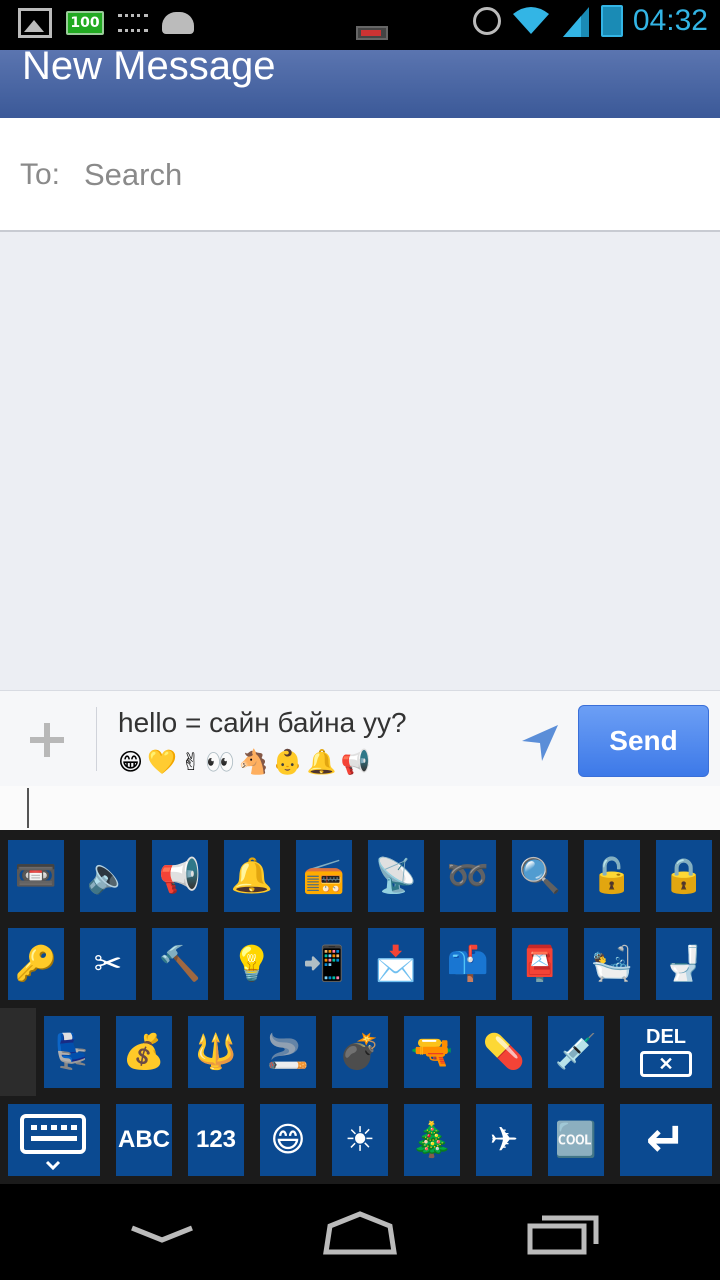 The height and width of the screenshot is (1280, 720). What do you see at coordinates (360, 25) in the screenshot?
I see `status-bar: 100 04:32` at bounding box center [360, 25].